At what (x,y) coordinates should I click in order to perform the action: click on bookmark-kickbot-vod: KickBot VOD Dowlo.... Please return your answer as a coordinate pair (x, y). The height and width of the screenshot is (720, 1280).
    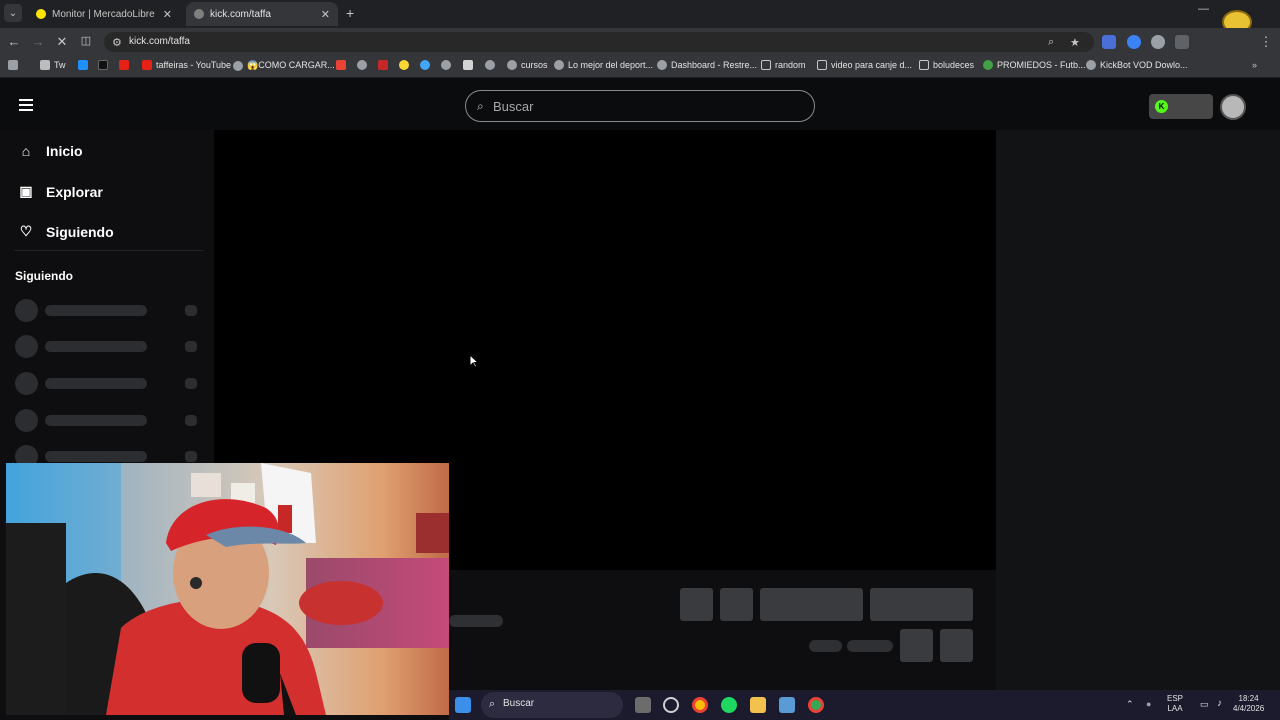
    Looking at the image, I should click on (1137, 65).